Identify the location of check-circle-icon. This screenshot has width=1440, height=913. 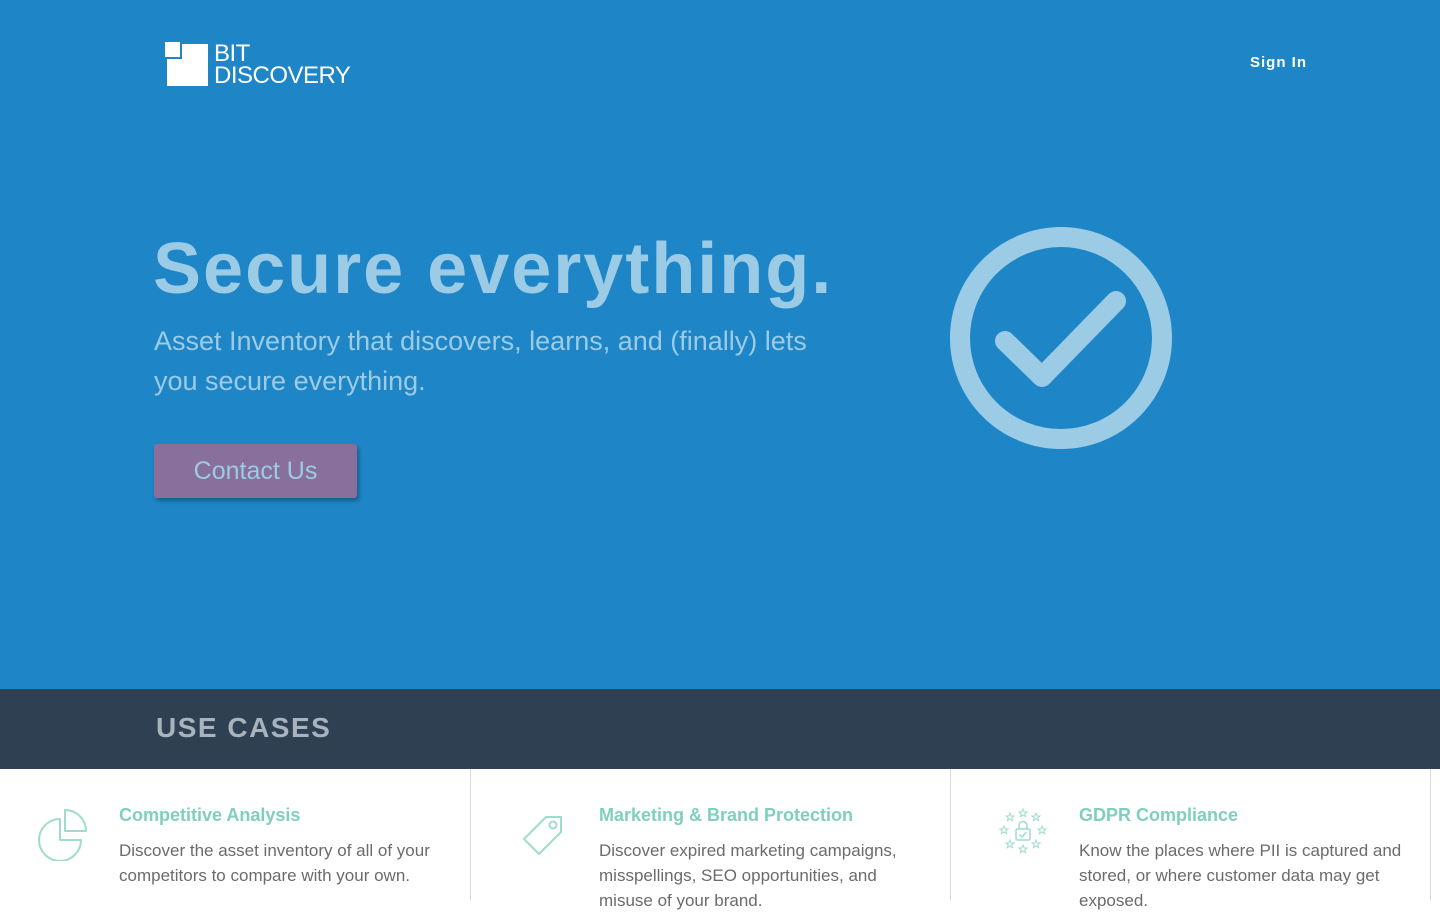
(1061, 338).